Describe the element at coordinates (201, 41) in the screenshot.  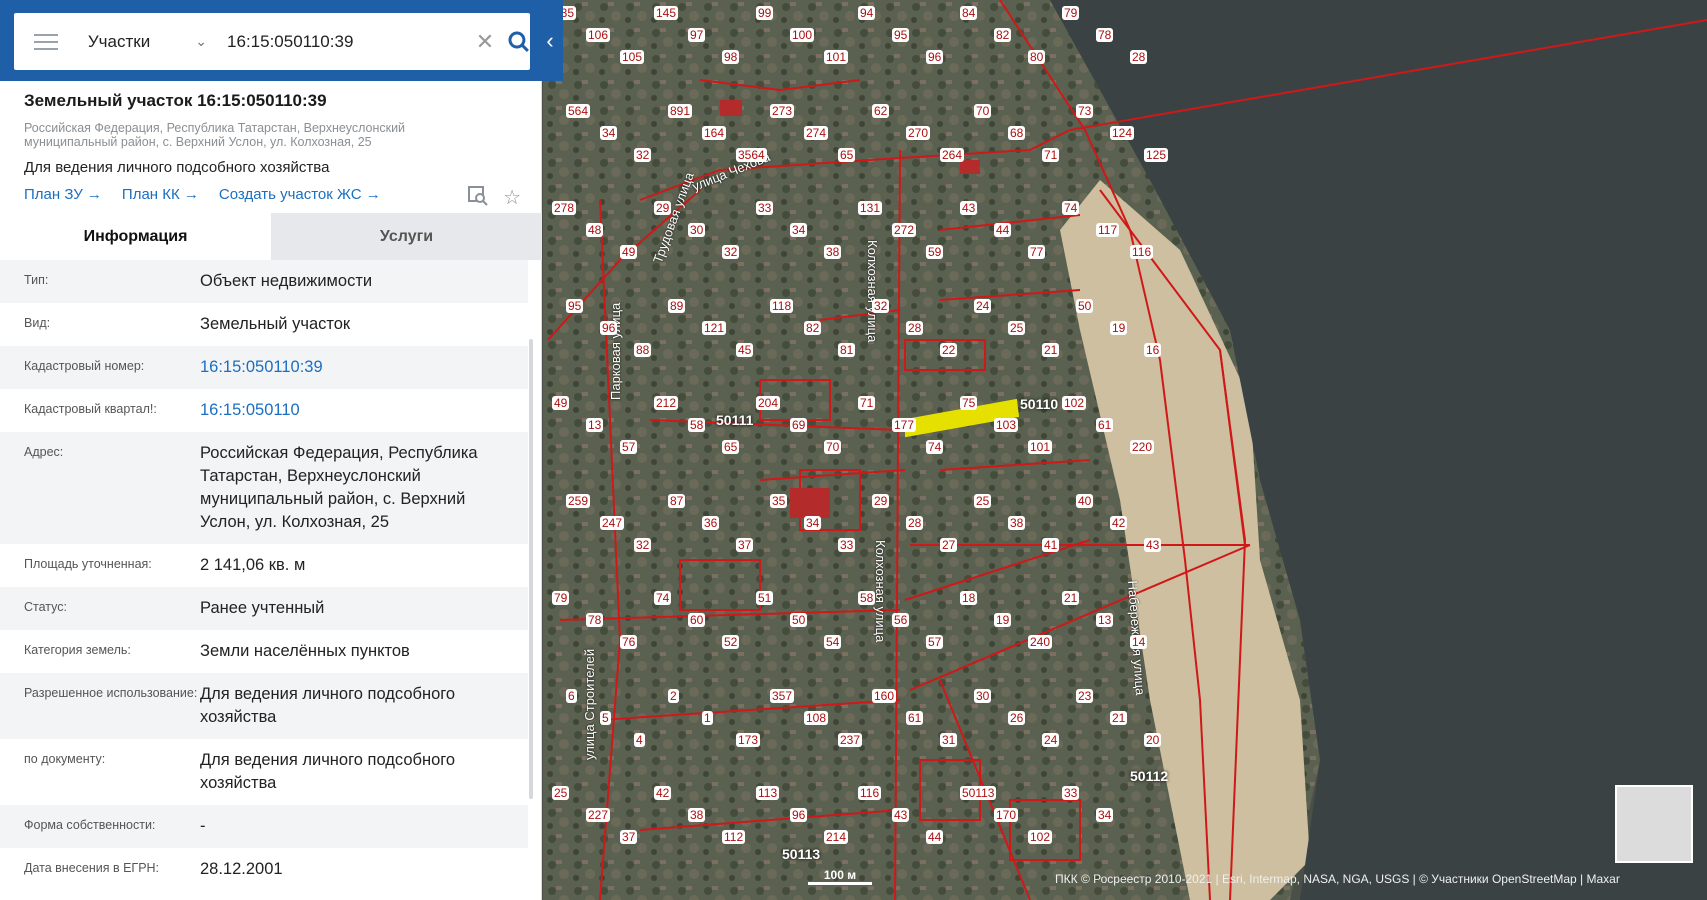
I see `chevron-down-icon: ⌄` at that location.